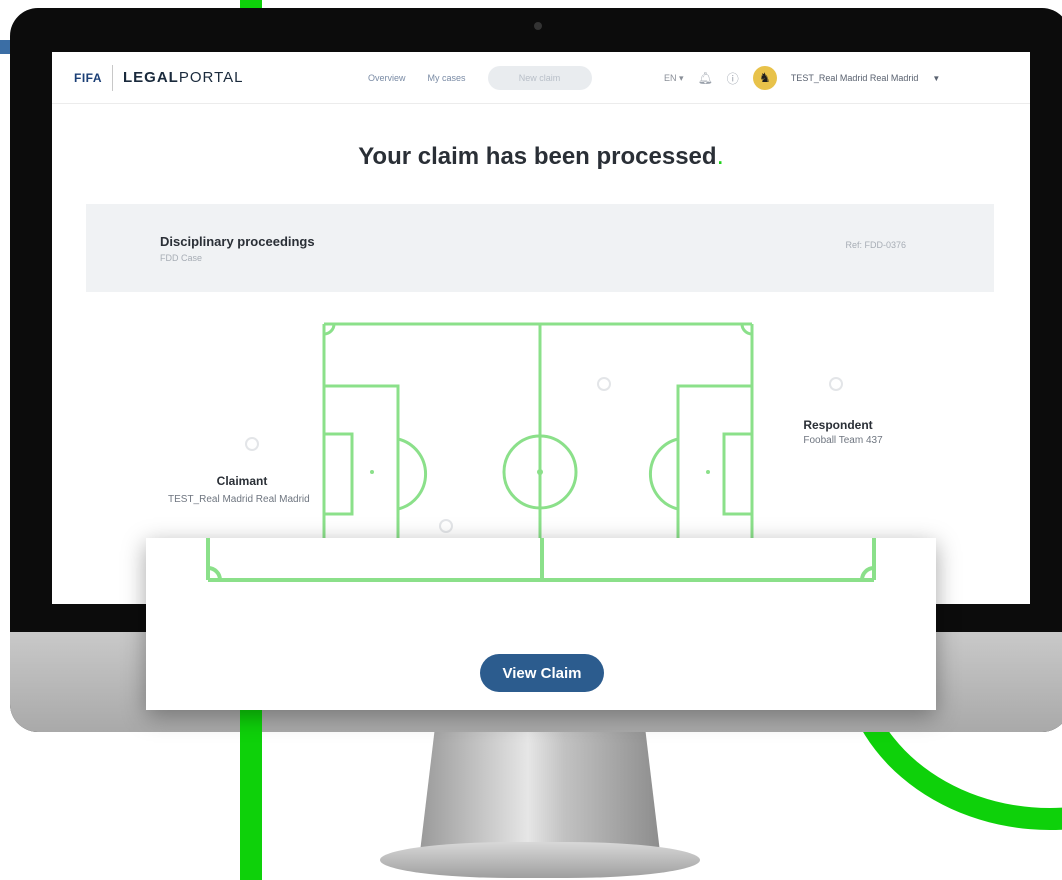  Describe the element at coordinates (237, 241) in the screenshot. I see `case-title: Disciplinary proceedings` at that location.